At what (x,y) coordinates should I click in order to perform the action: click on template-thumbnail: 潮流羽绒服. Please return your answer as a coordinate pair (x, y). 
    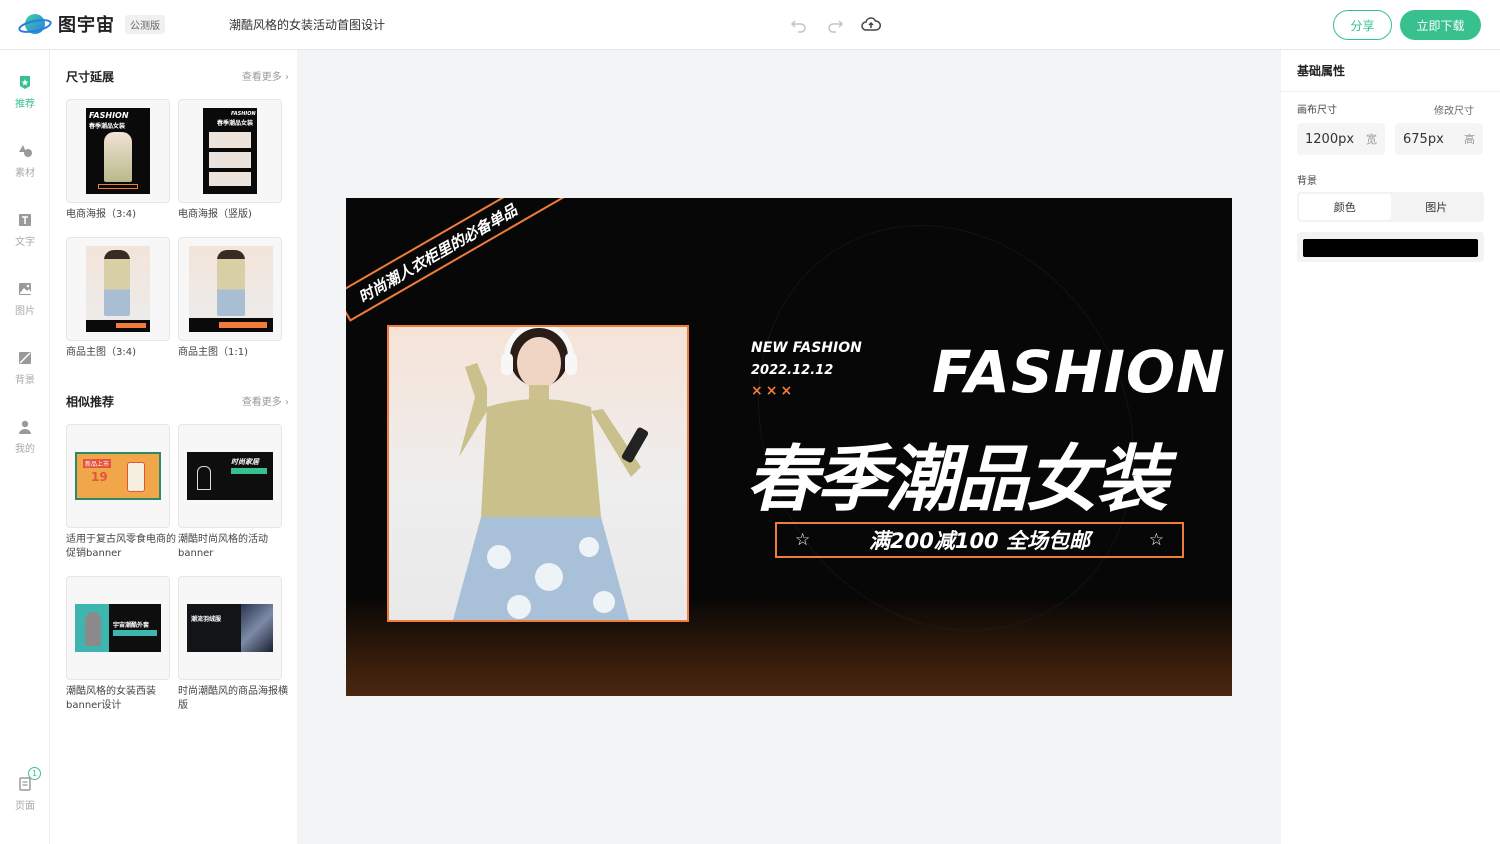
    Looking at the image, I should click on (230, 628).